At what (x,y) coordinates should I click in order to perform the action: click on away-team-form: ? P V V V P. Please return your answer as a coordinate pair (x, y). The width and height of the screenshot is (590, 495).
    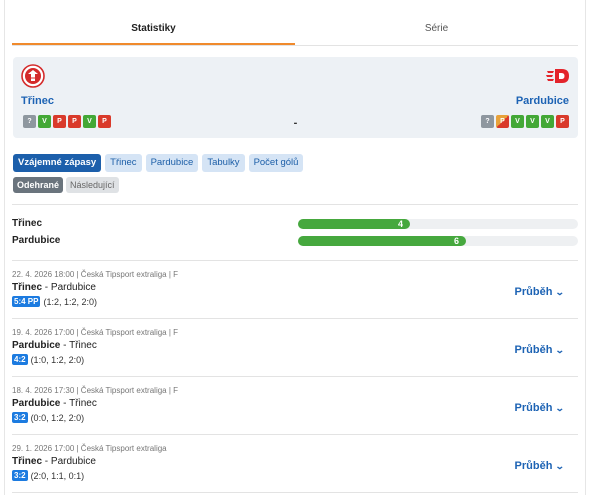
    Looking at the image, I should click on (525, 121).